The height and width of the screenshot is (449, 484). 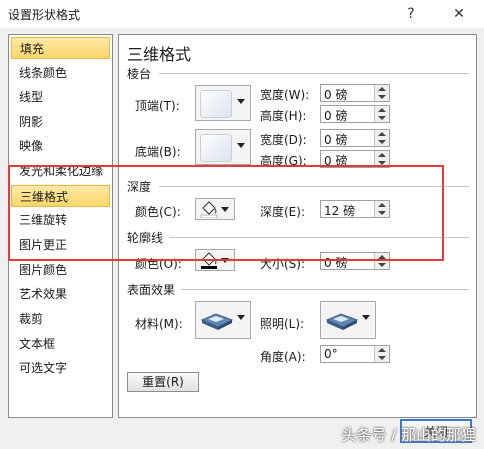 I want to click on watermark-text: 头条号 / 那山的那狸, so click(x=408, y=435).